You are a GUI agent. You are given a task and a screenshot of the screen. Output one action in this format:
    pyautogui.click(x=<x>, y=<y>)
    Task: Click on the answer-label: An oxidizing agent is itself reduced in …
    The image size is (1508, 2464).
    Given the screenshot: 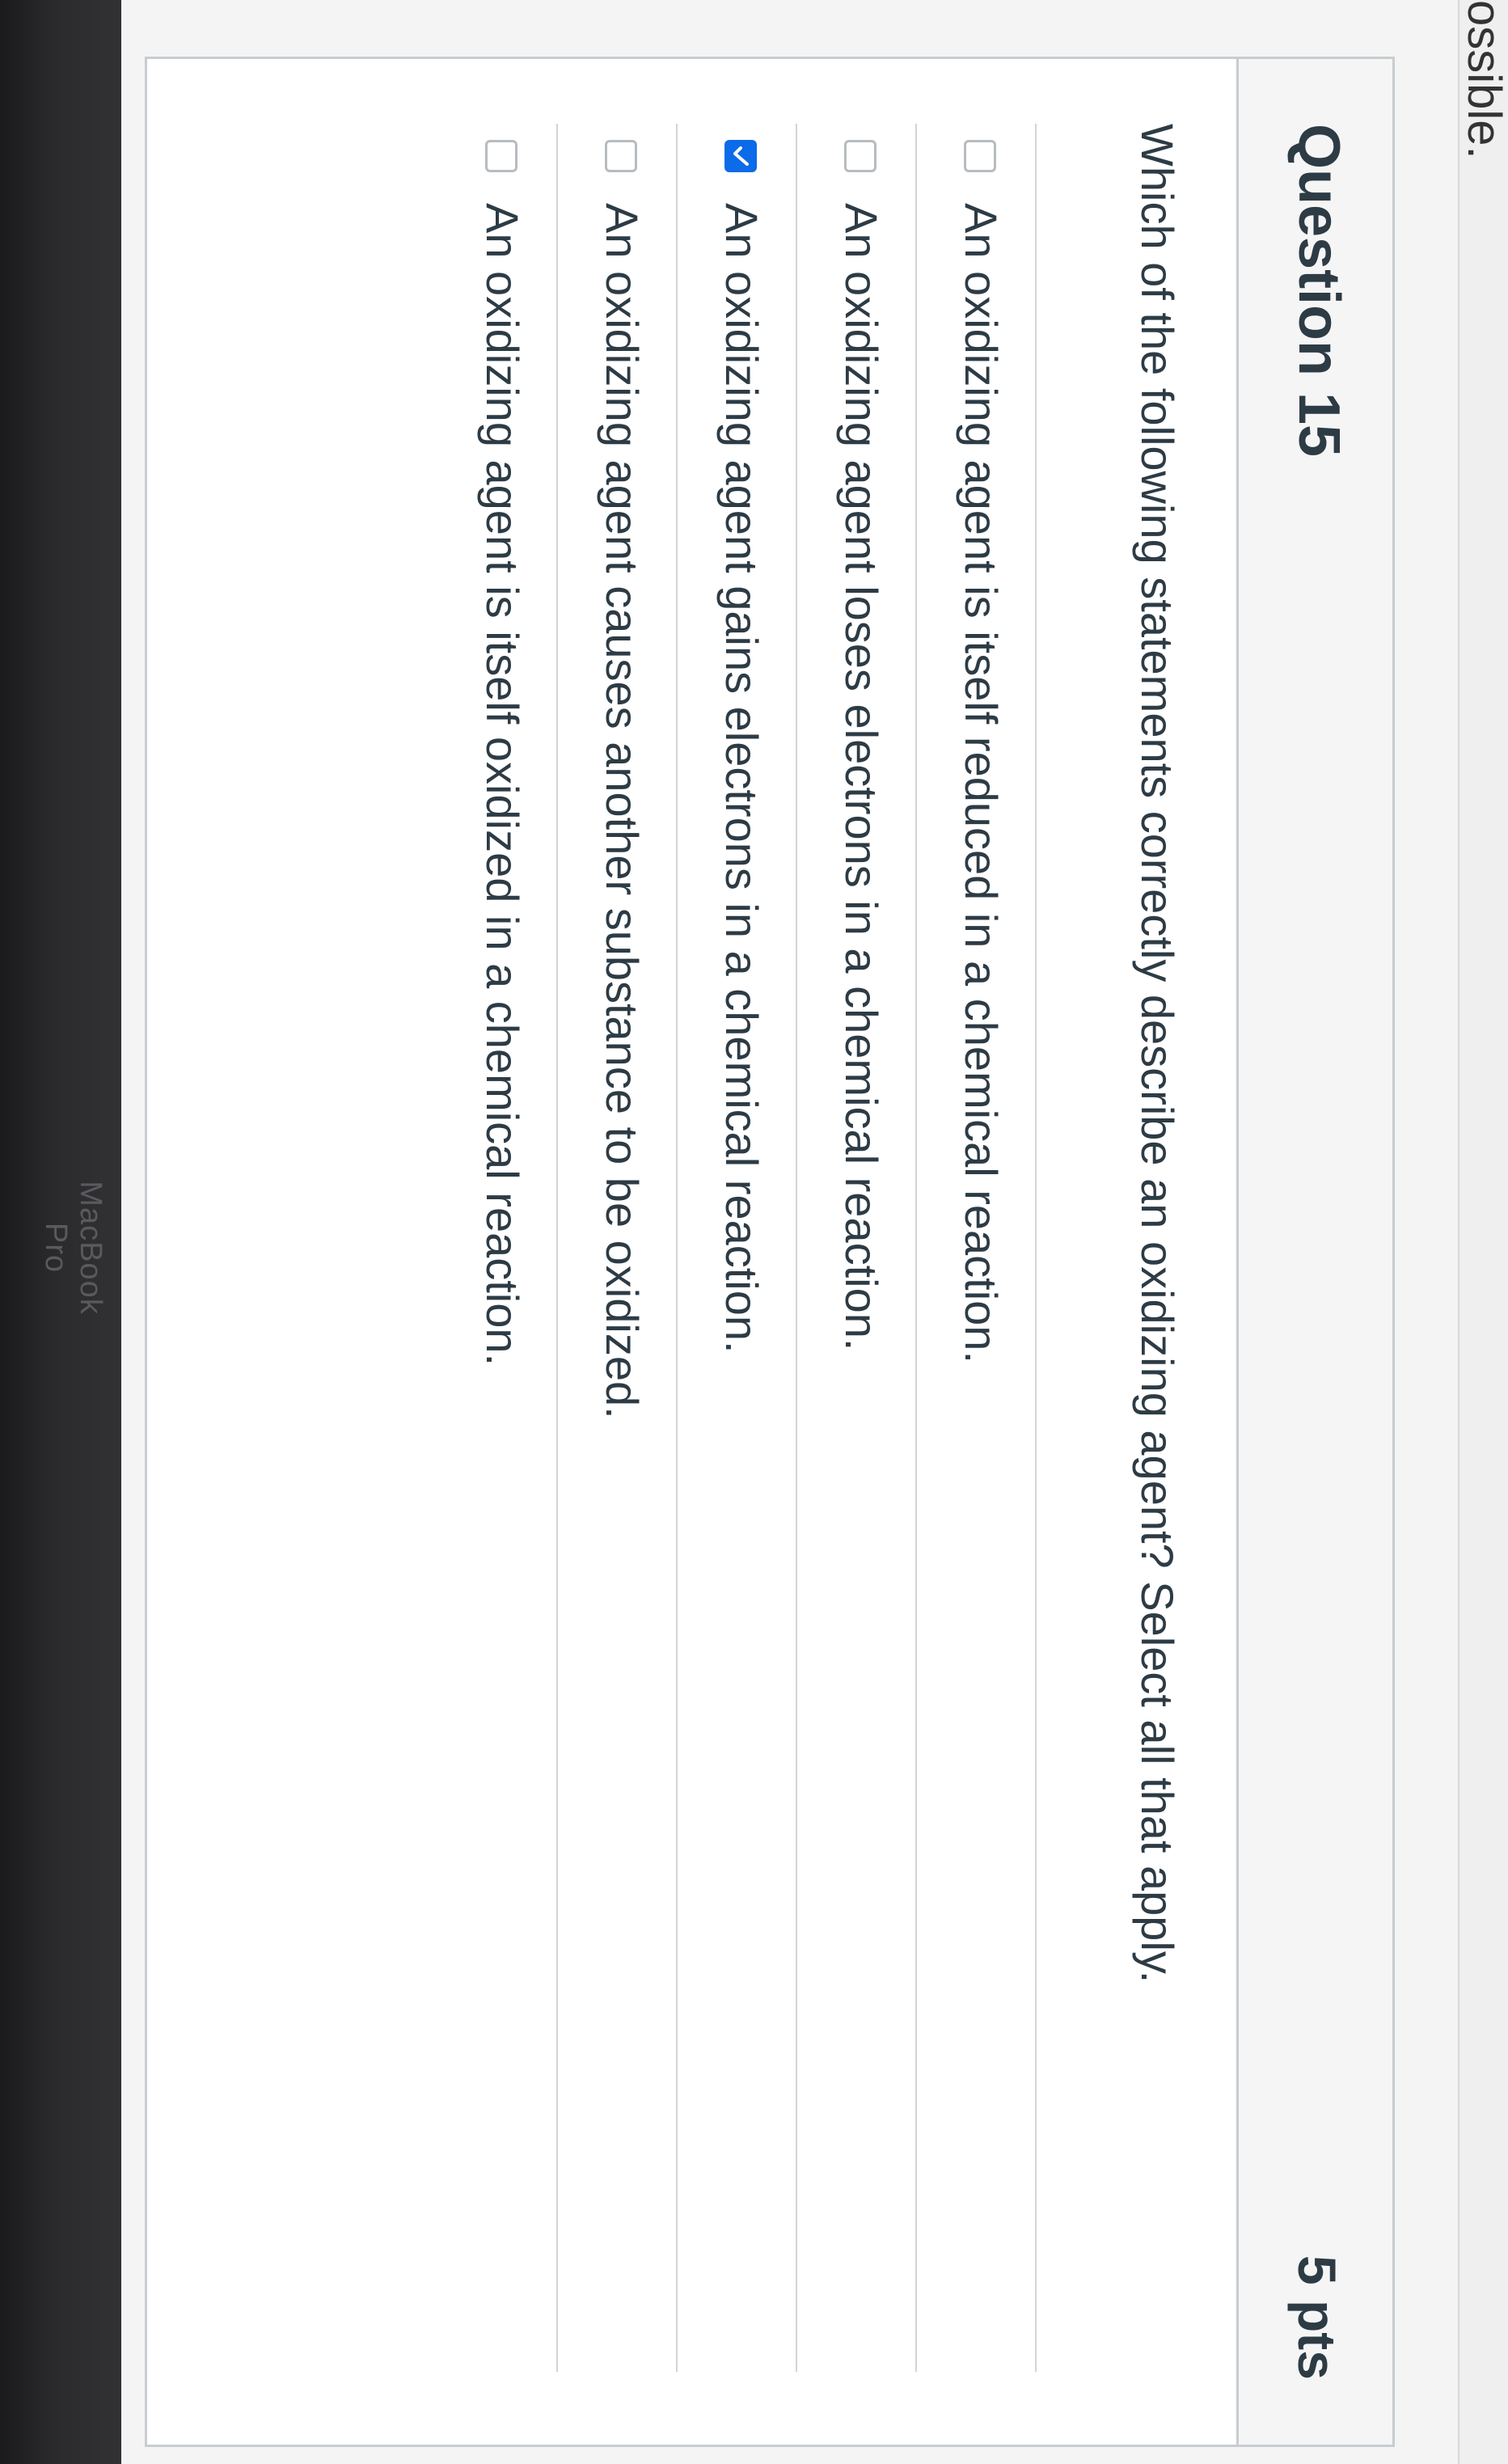 What is the action you would take?
    pyautogui.click(x=981, y=783)
    